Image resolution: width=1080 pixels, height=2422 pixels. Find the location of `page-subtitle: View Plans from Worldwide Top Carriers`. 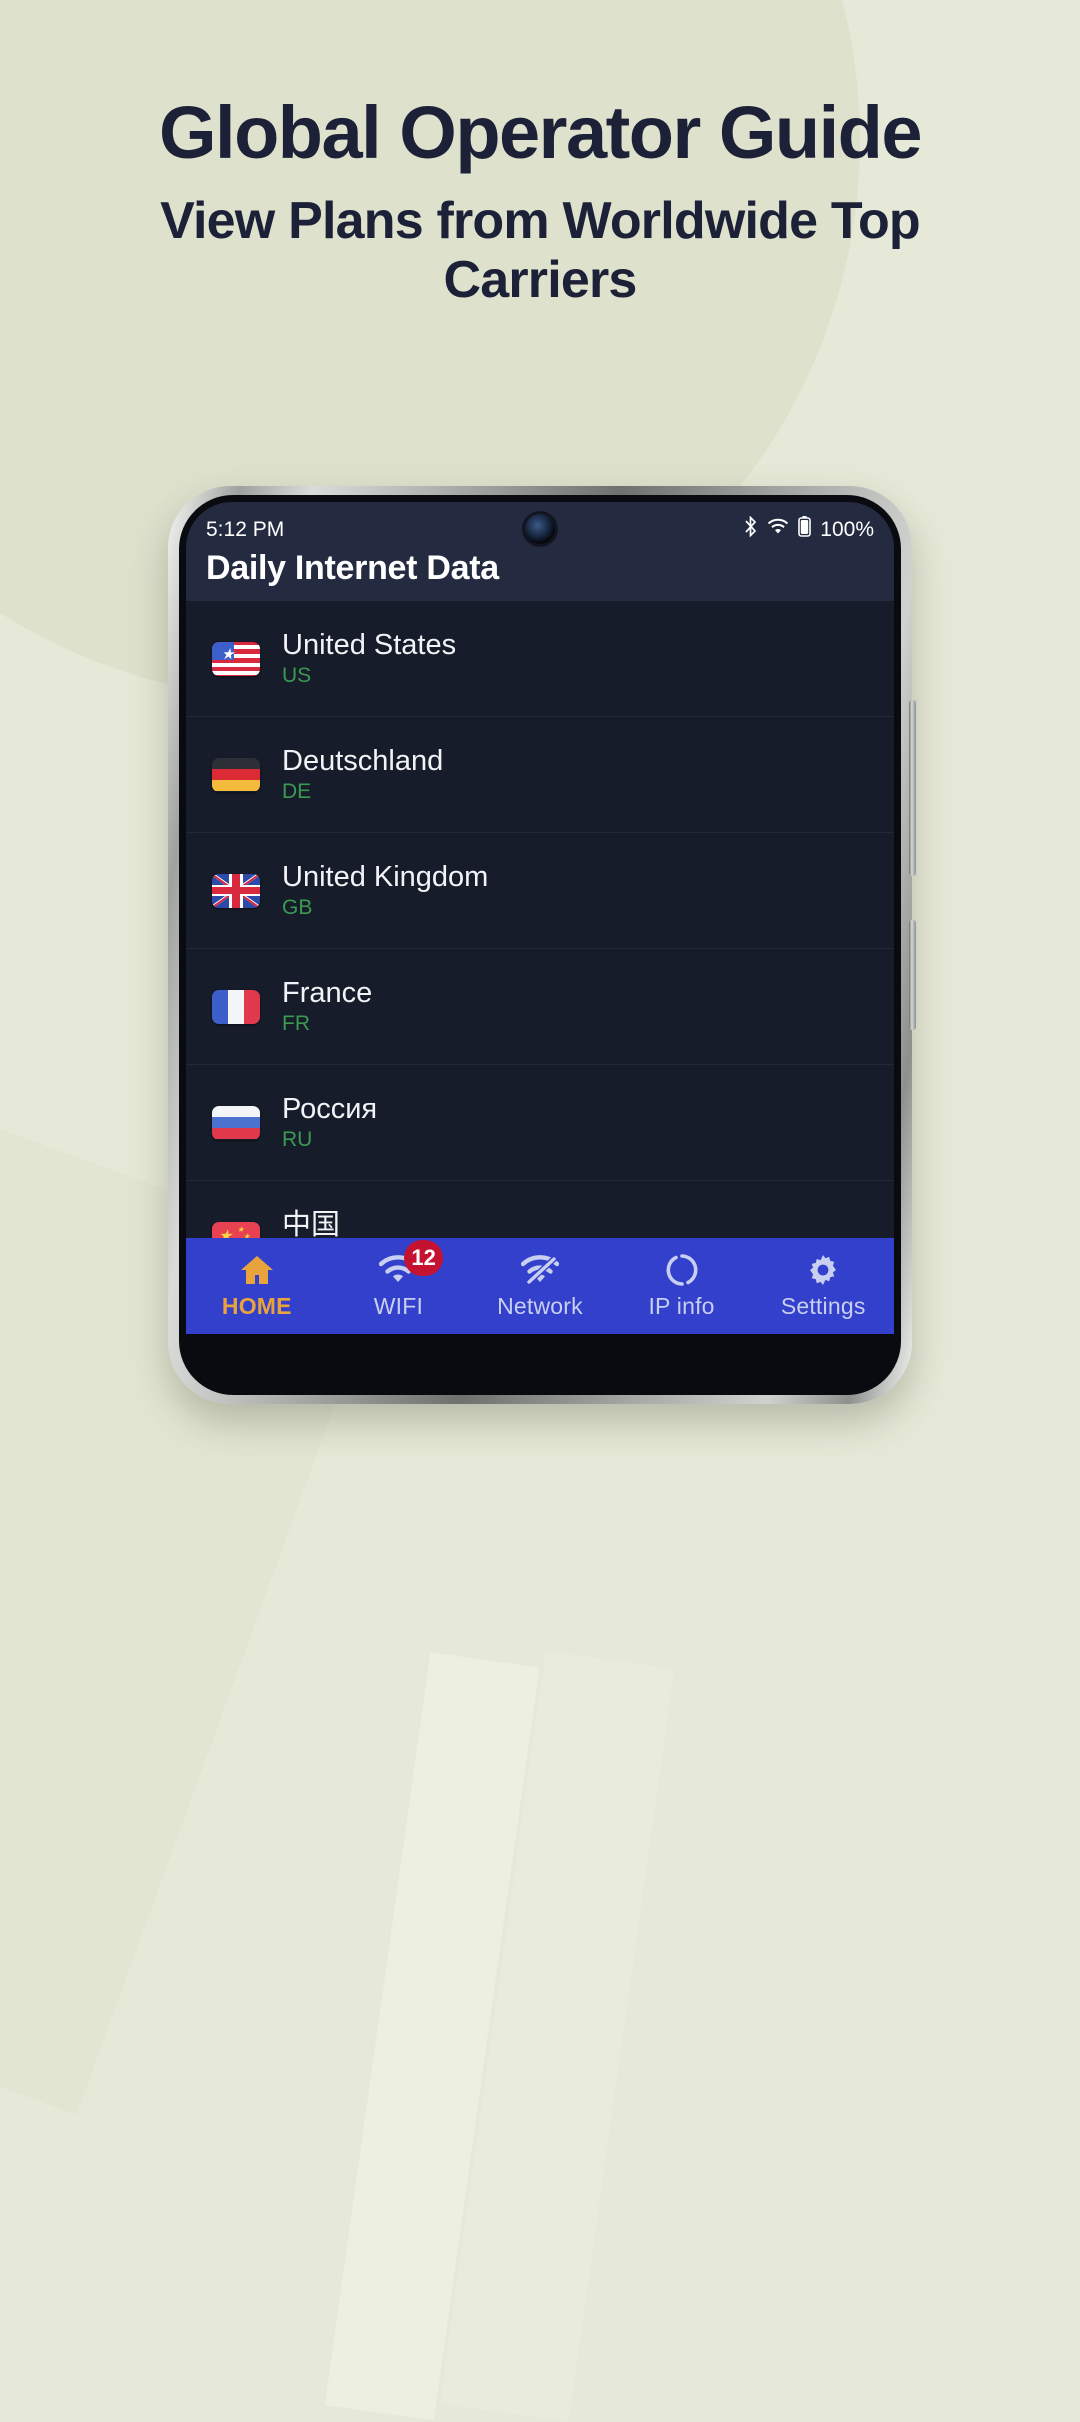

page-subtitle: View Plans from Worldwide Top Carriers is located at coordinates (540, 250).